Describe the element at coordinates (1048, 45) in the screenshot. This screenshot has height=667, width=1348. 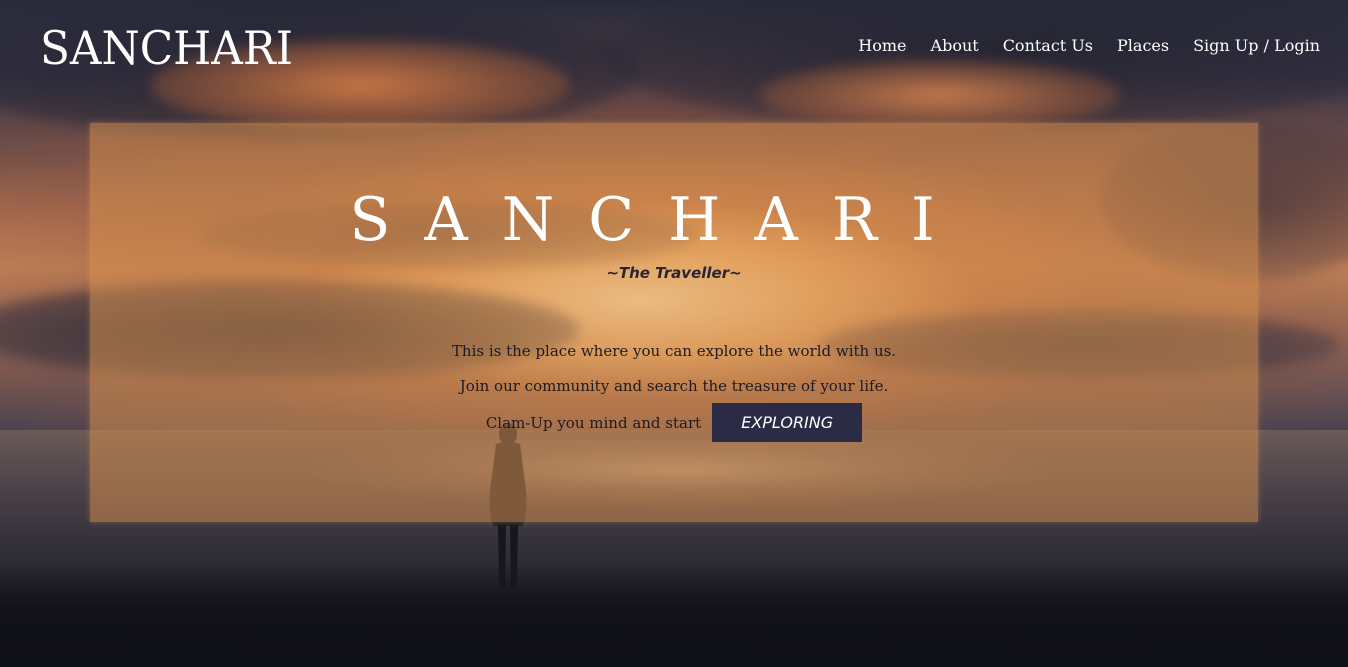
I see `nav-contact-link: Contact Us` at that location.